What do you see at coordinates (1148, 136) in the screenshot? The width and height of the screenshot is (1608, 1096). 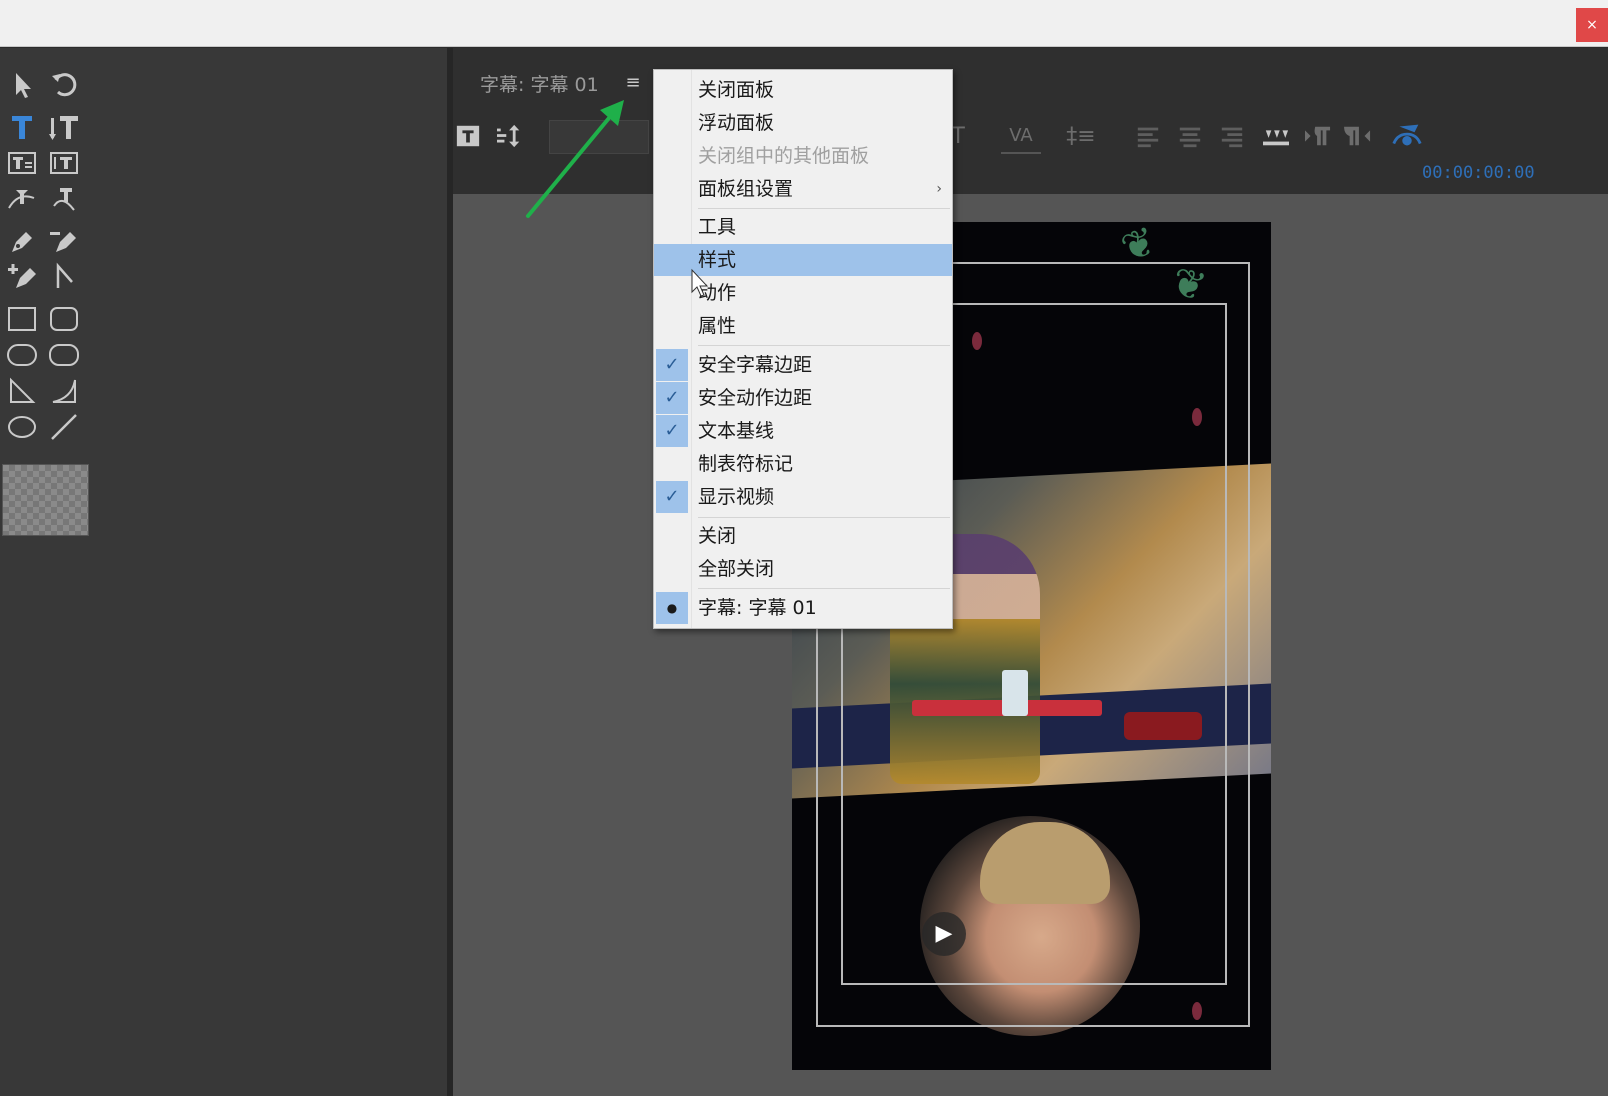 I see `align-left-icon` at bounding box center [1148, 136].